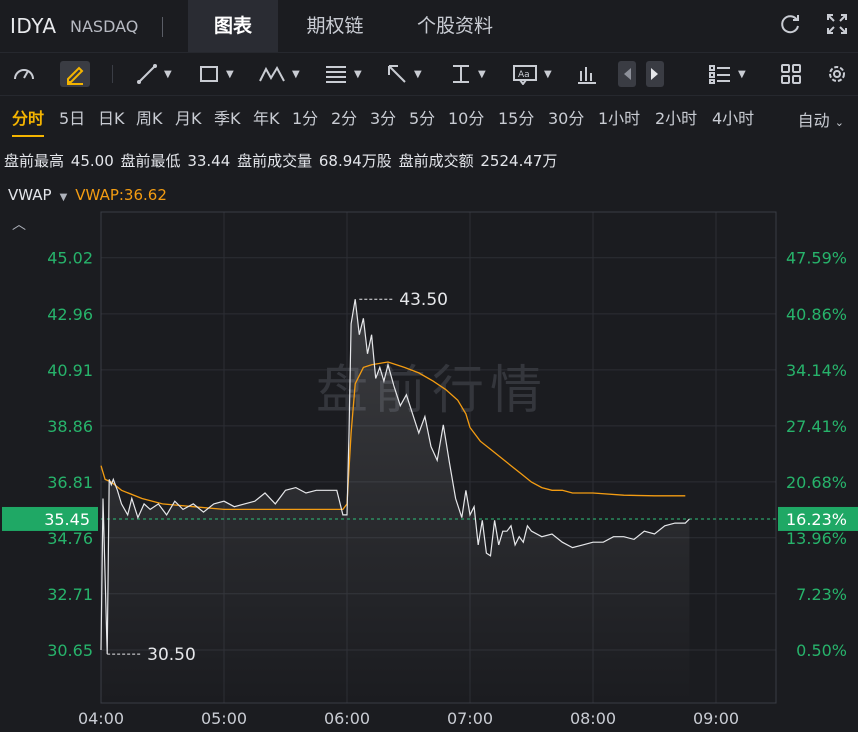 The width and height of the screenshot is (858, 732). I want to click on settings-icon, so click(837, 74).